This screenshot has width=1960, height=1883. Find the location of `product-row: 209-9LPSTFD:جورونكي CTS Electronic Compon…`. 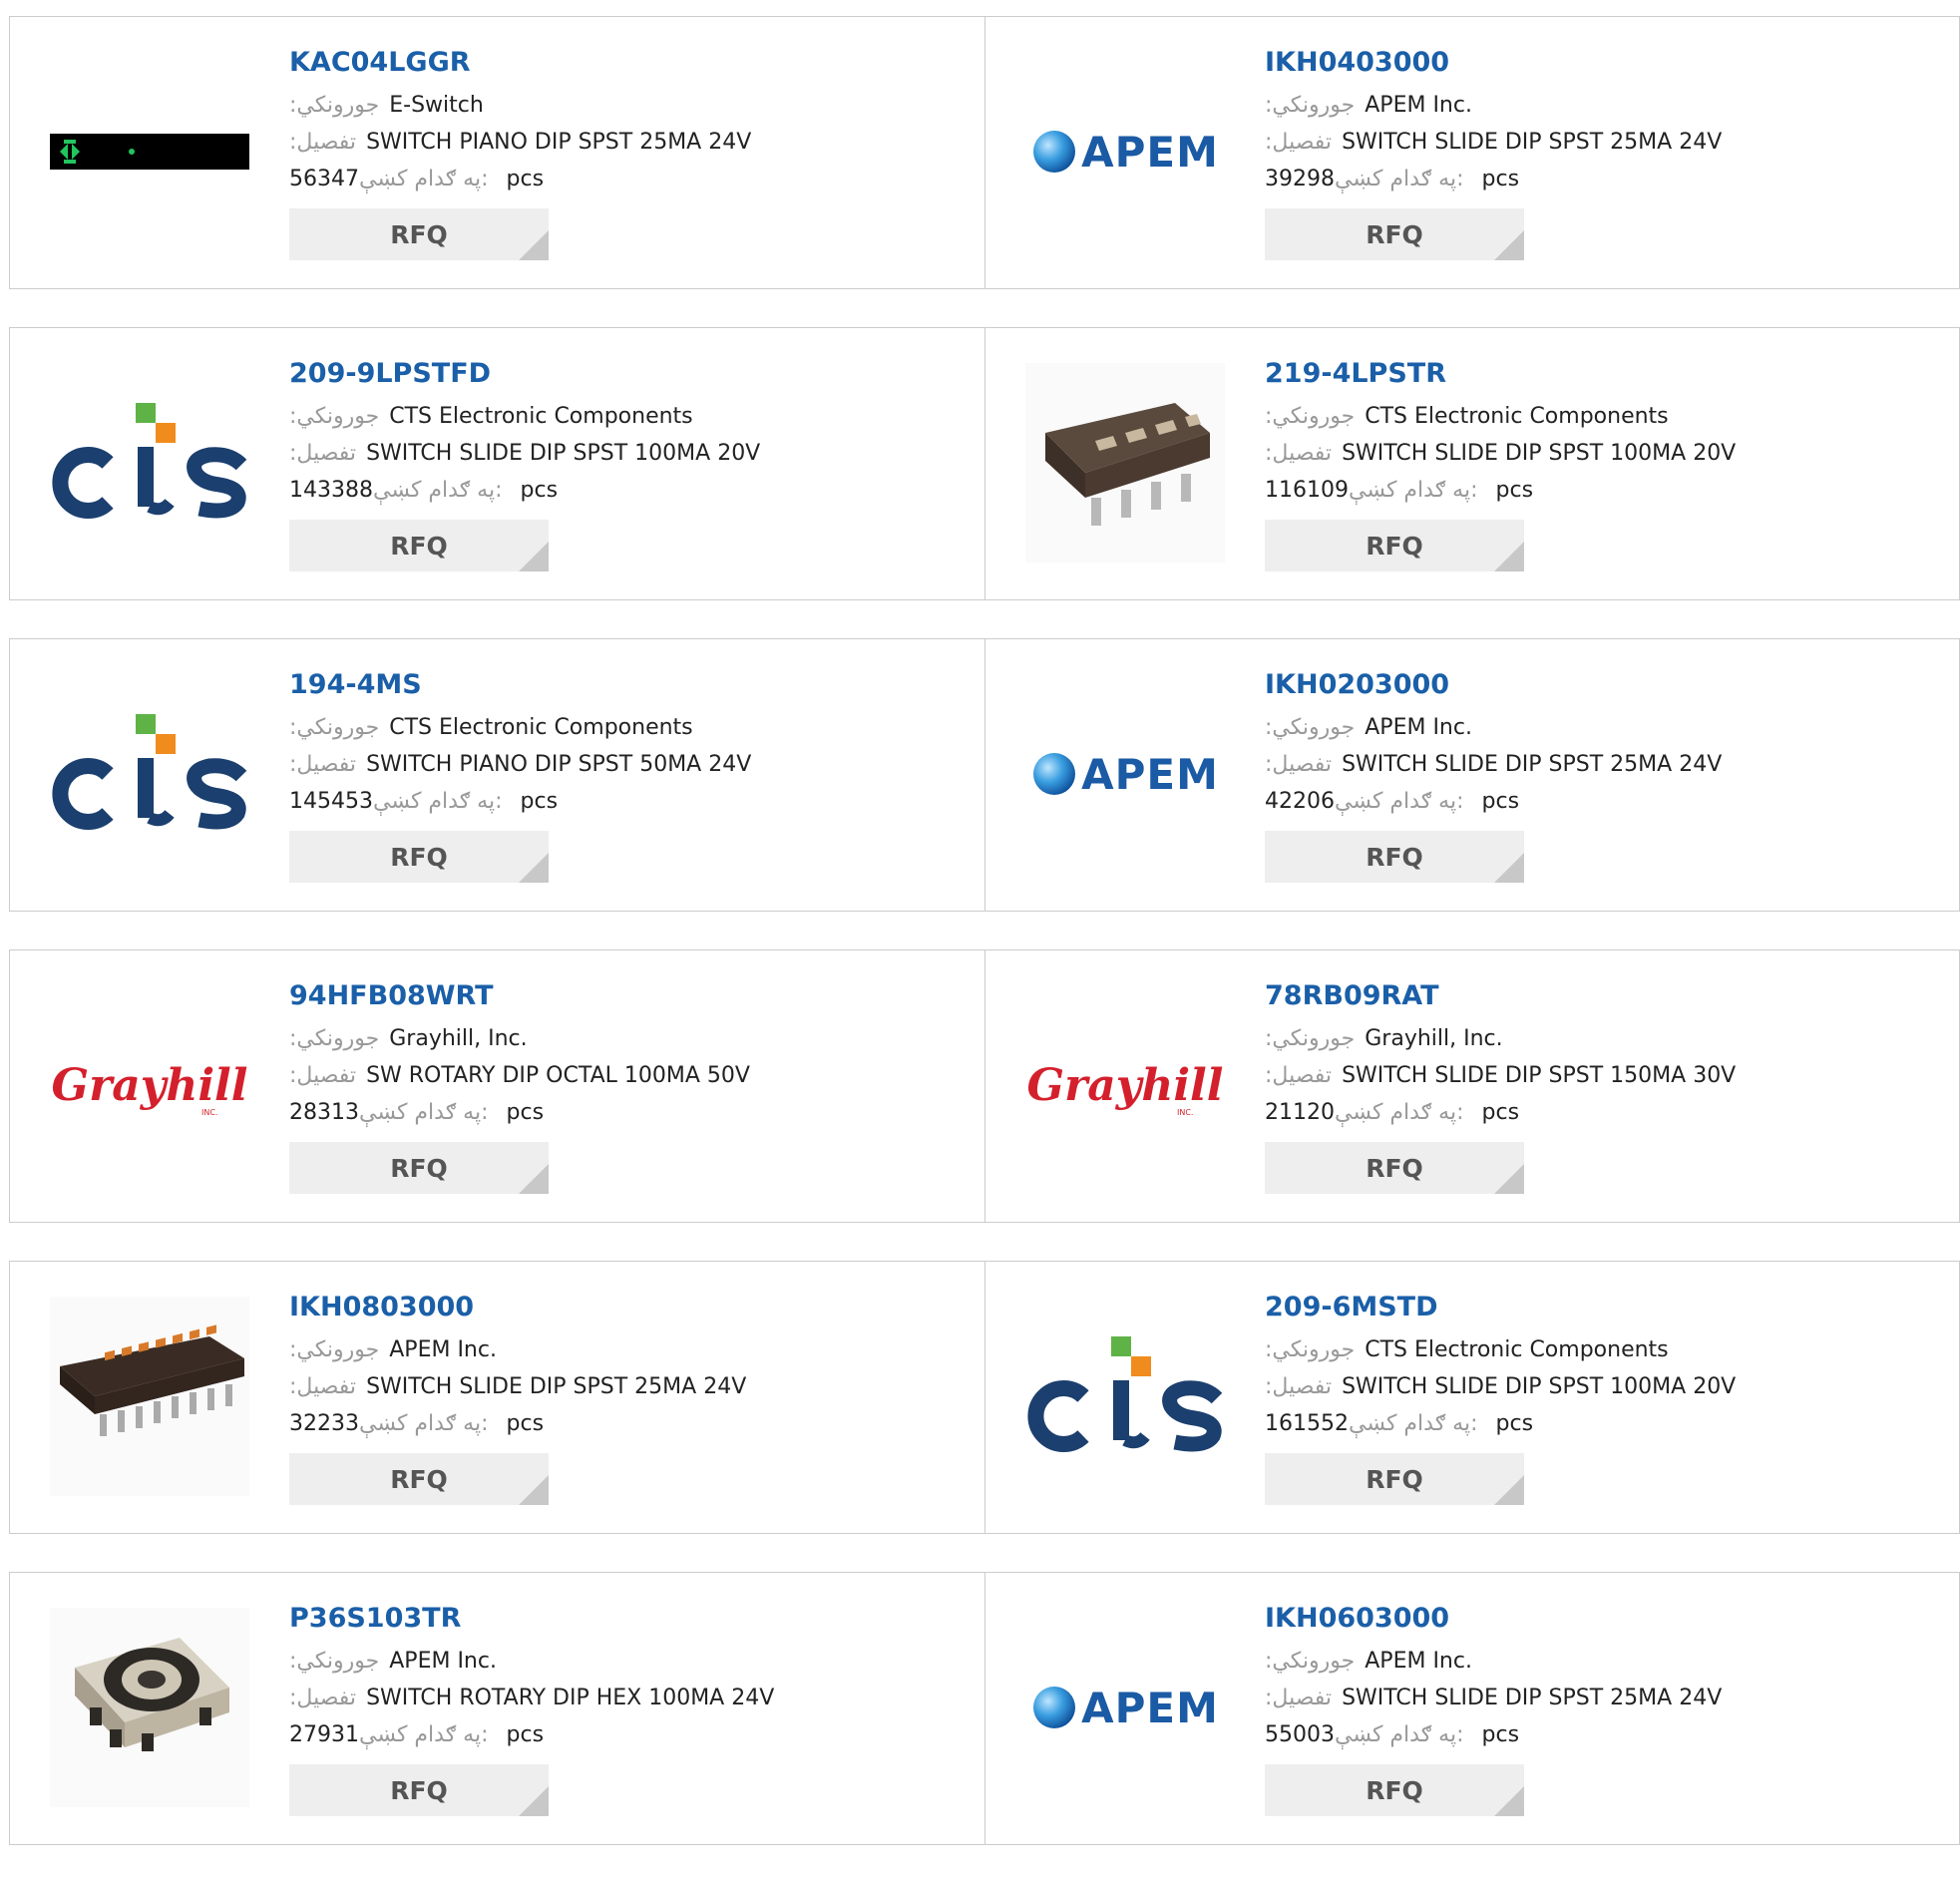

product-row: 209-9LPSTFD:جورونكي CTS Electronic Compon… is located at coordinates (985, 463).